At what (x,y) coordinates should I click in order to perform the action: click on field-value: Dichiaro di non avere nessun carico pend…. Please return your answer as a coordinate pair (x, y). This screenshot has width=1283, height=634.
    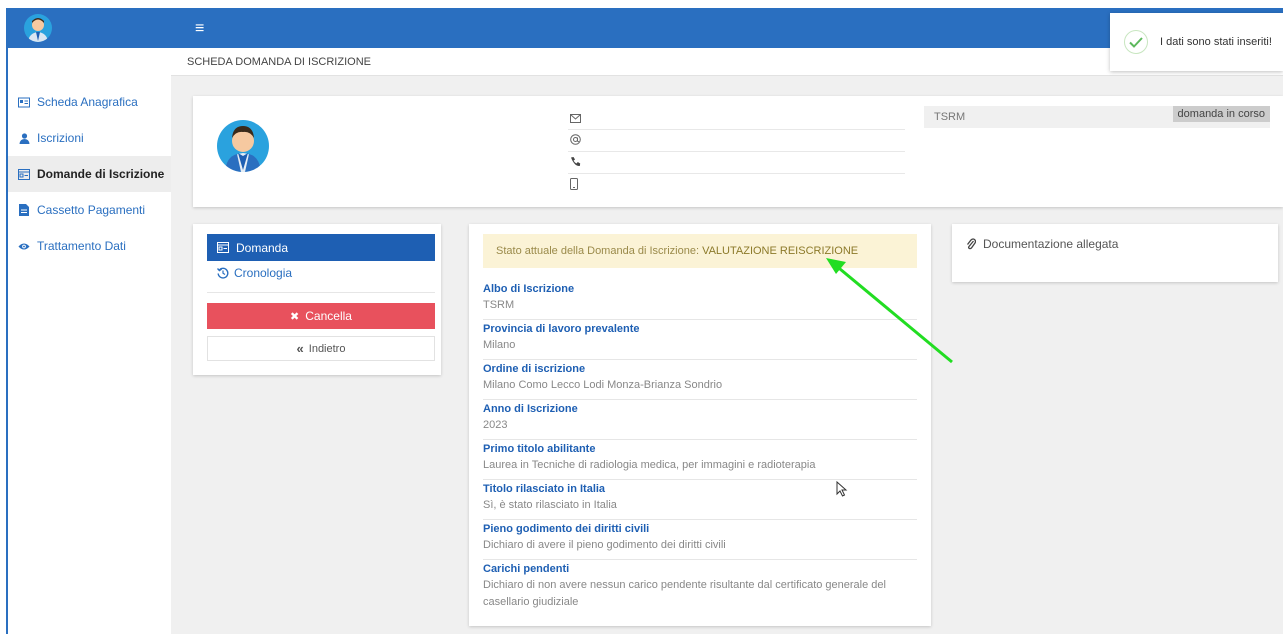
    Looking at the image, I should click on (684, 593).